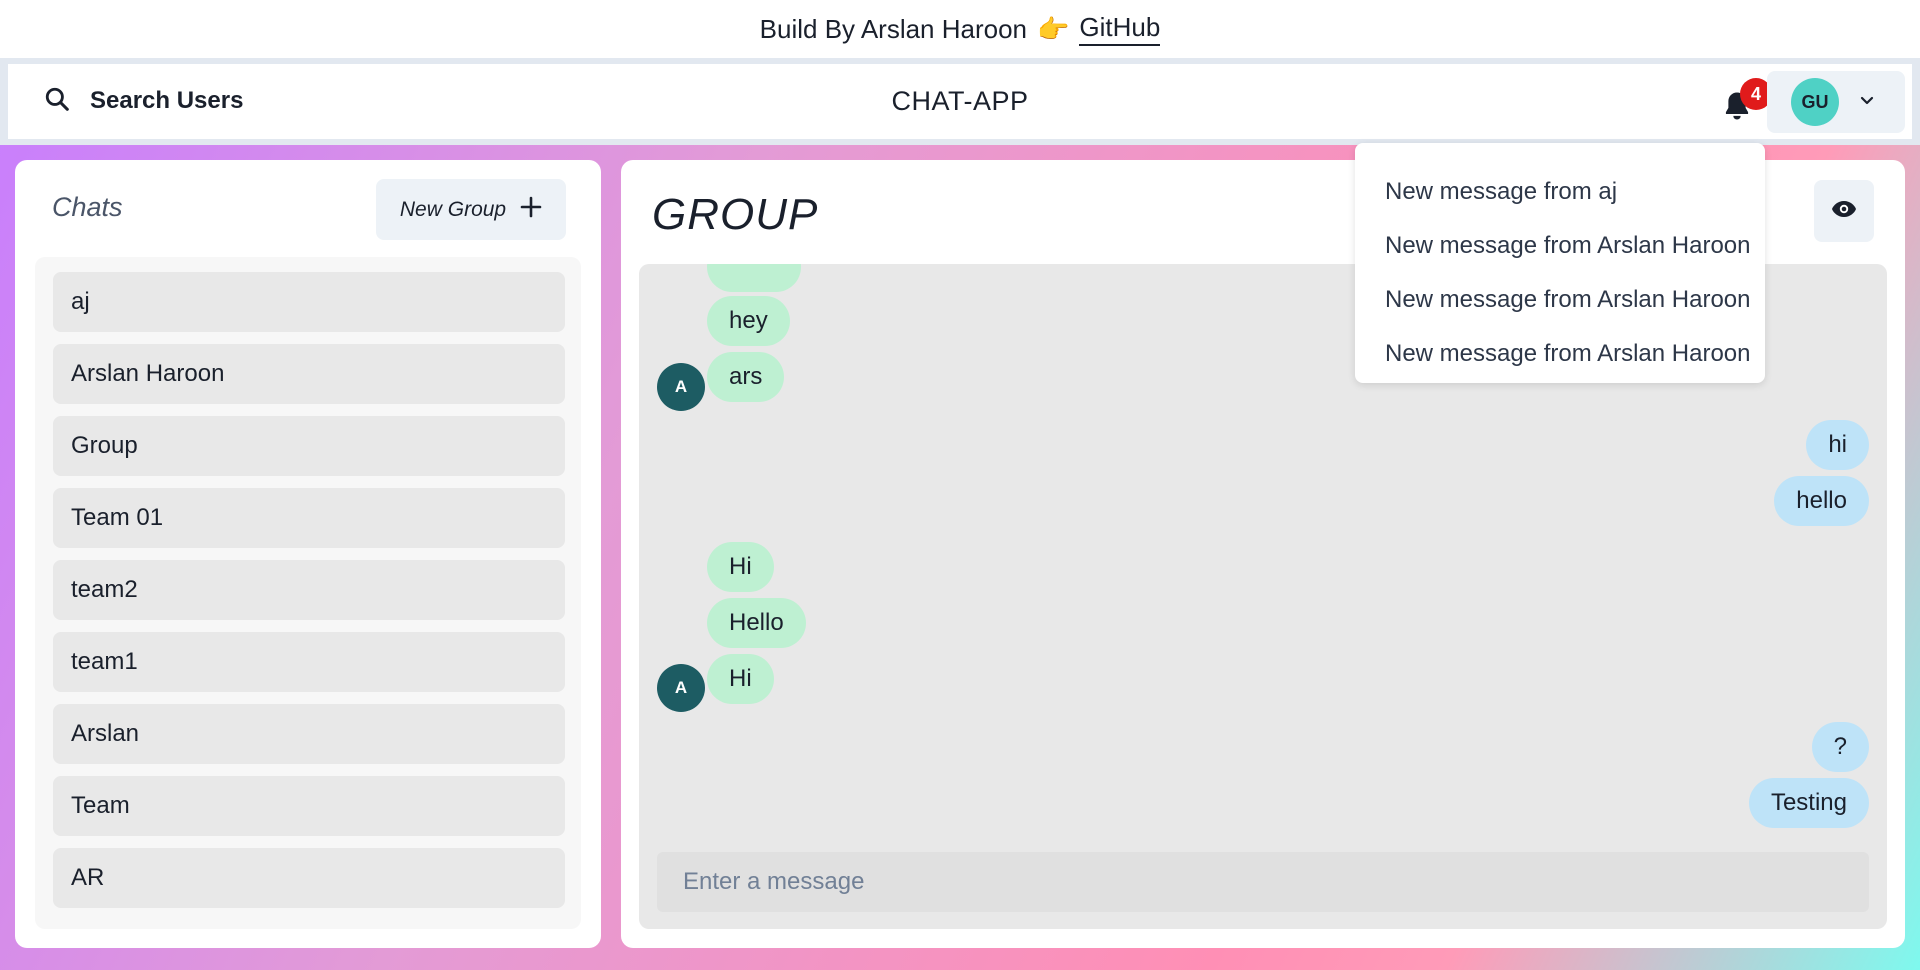 The width and height of the screenshot is (1920, 970). What do you see at coordinates (893, 28) in the screenshot?
I see `credit-text: Build By Arslan Haroon` at bounding box center [893, 28].